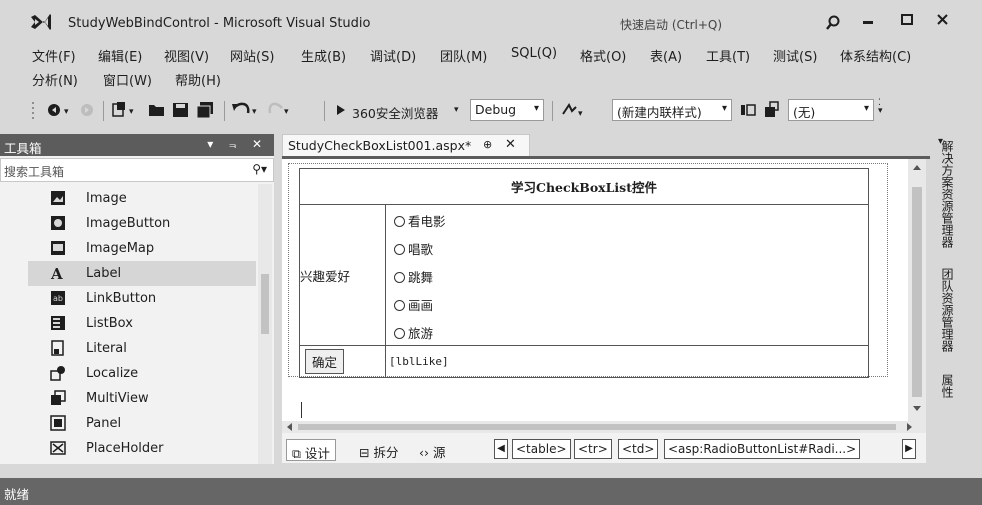 The image size is (982, 505). What do you see at coordinates (137, 145) in the screenshot?
I see `toolbox-header: 工具箱 ▾ ⫬ ✕` at bounding box center [137, 145].